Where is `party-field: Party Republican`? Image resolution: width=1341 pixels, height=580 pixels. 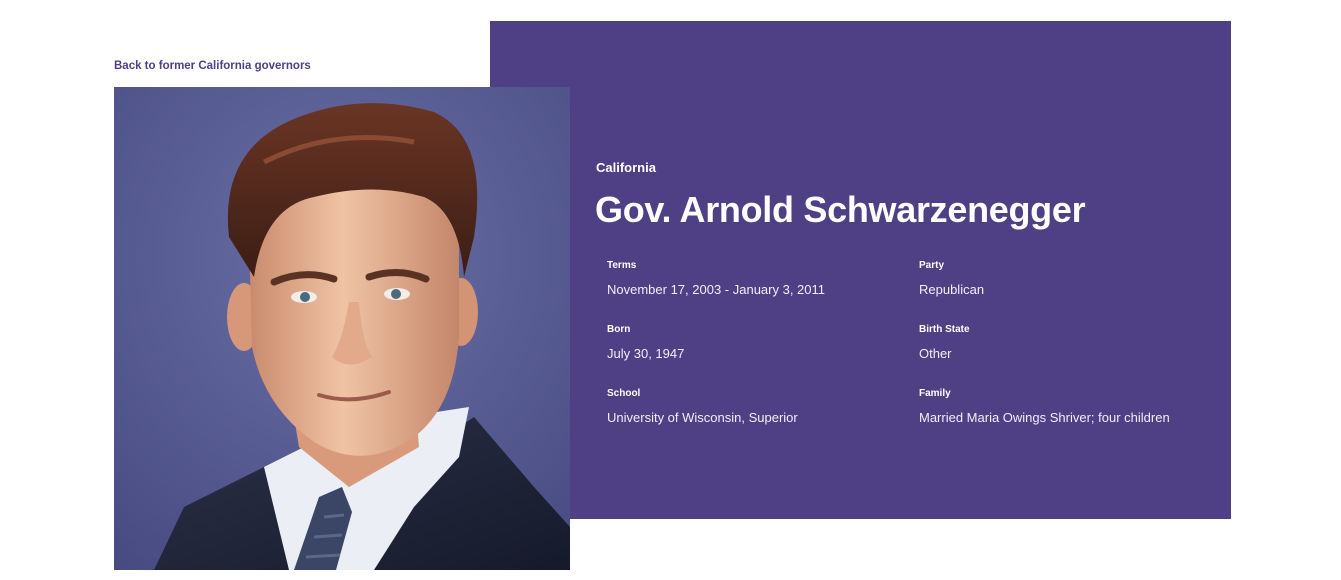
party-field: Party Republican is located at coordinates (1069, 279).